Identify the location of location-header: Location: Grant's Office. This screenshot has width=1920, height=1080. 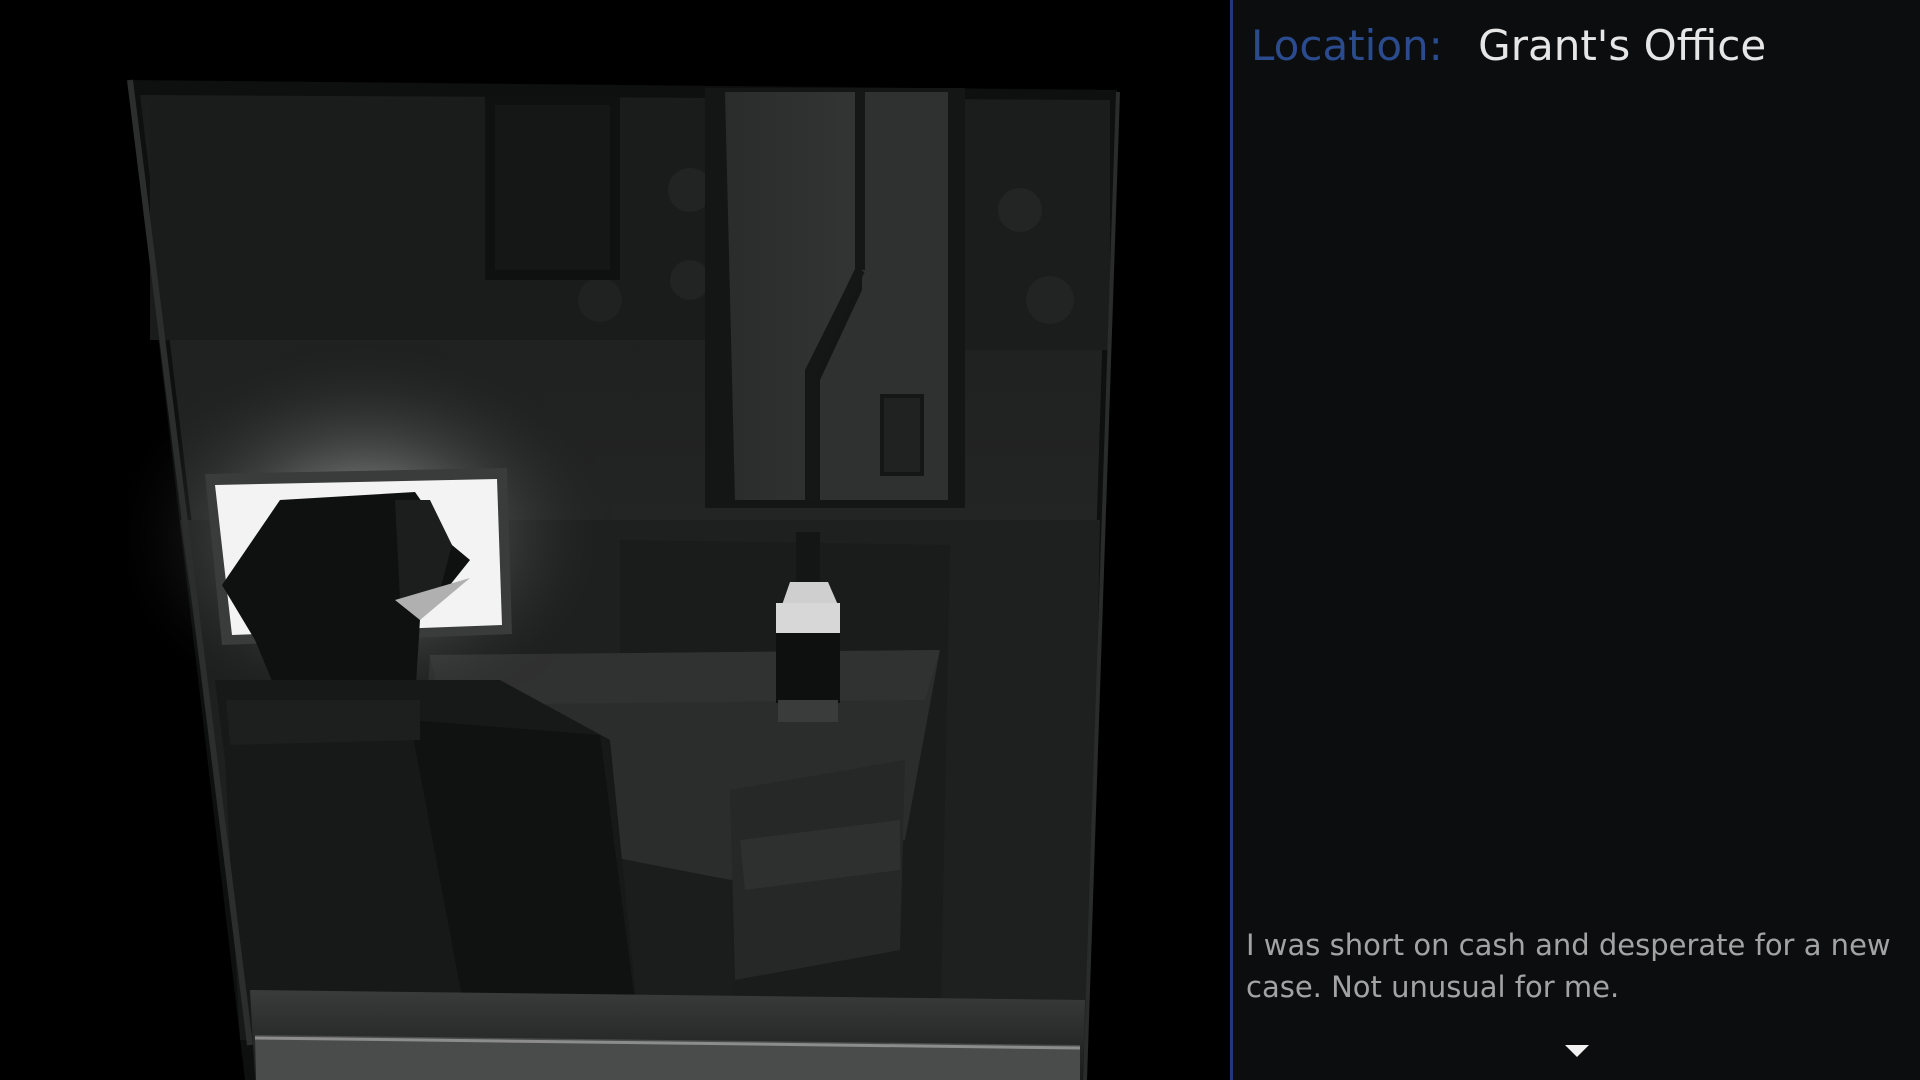
(1508, 46).